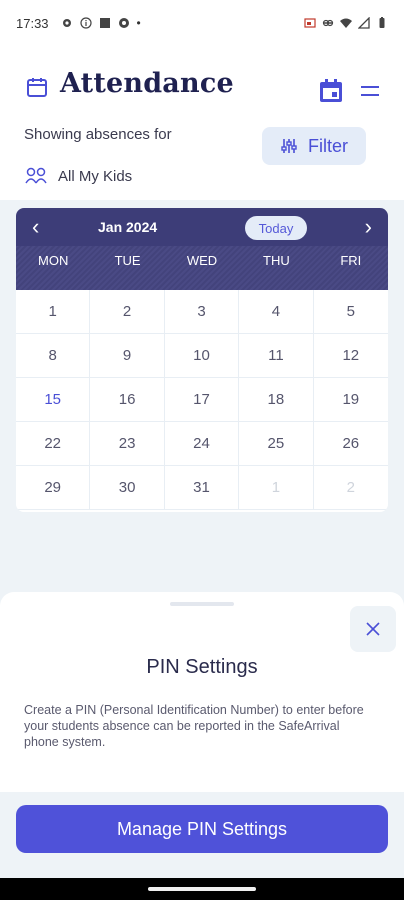 Image resolution: width=404 pixels, height=900 pixels. I want to click on day-cell-next-month: 2, so click(350, 488).